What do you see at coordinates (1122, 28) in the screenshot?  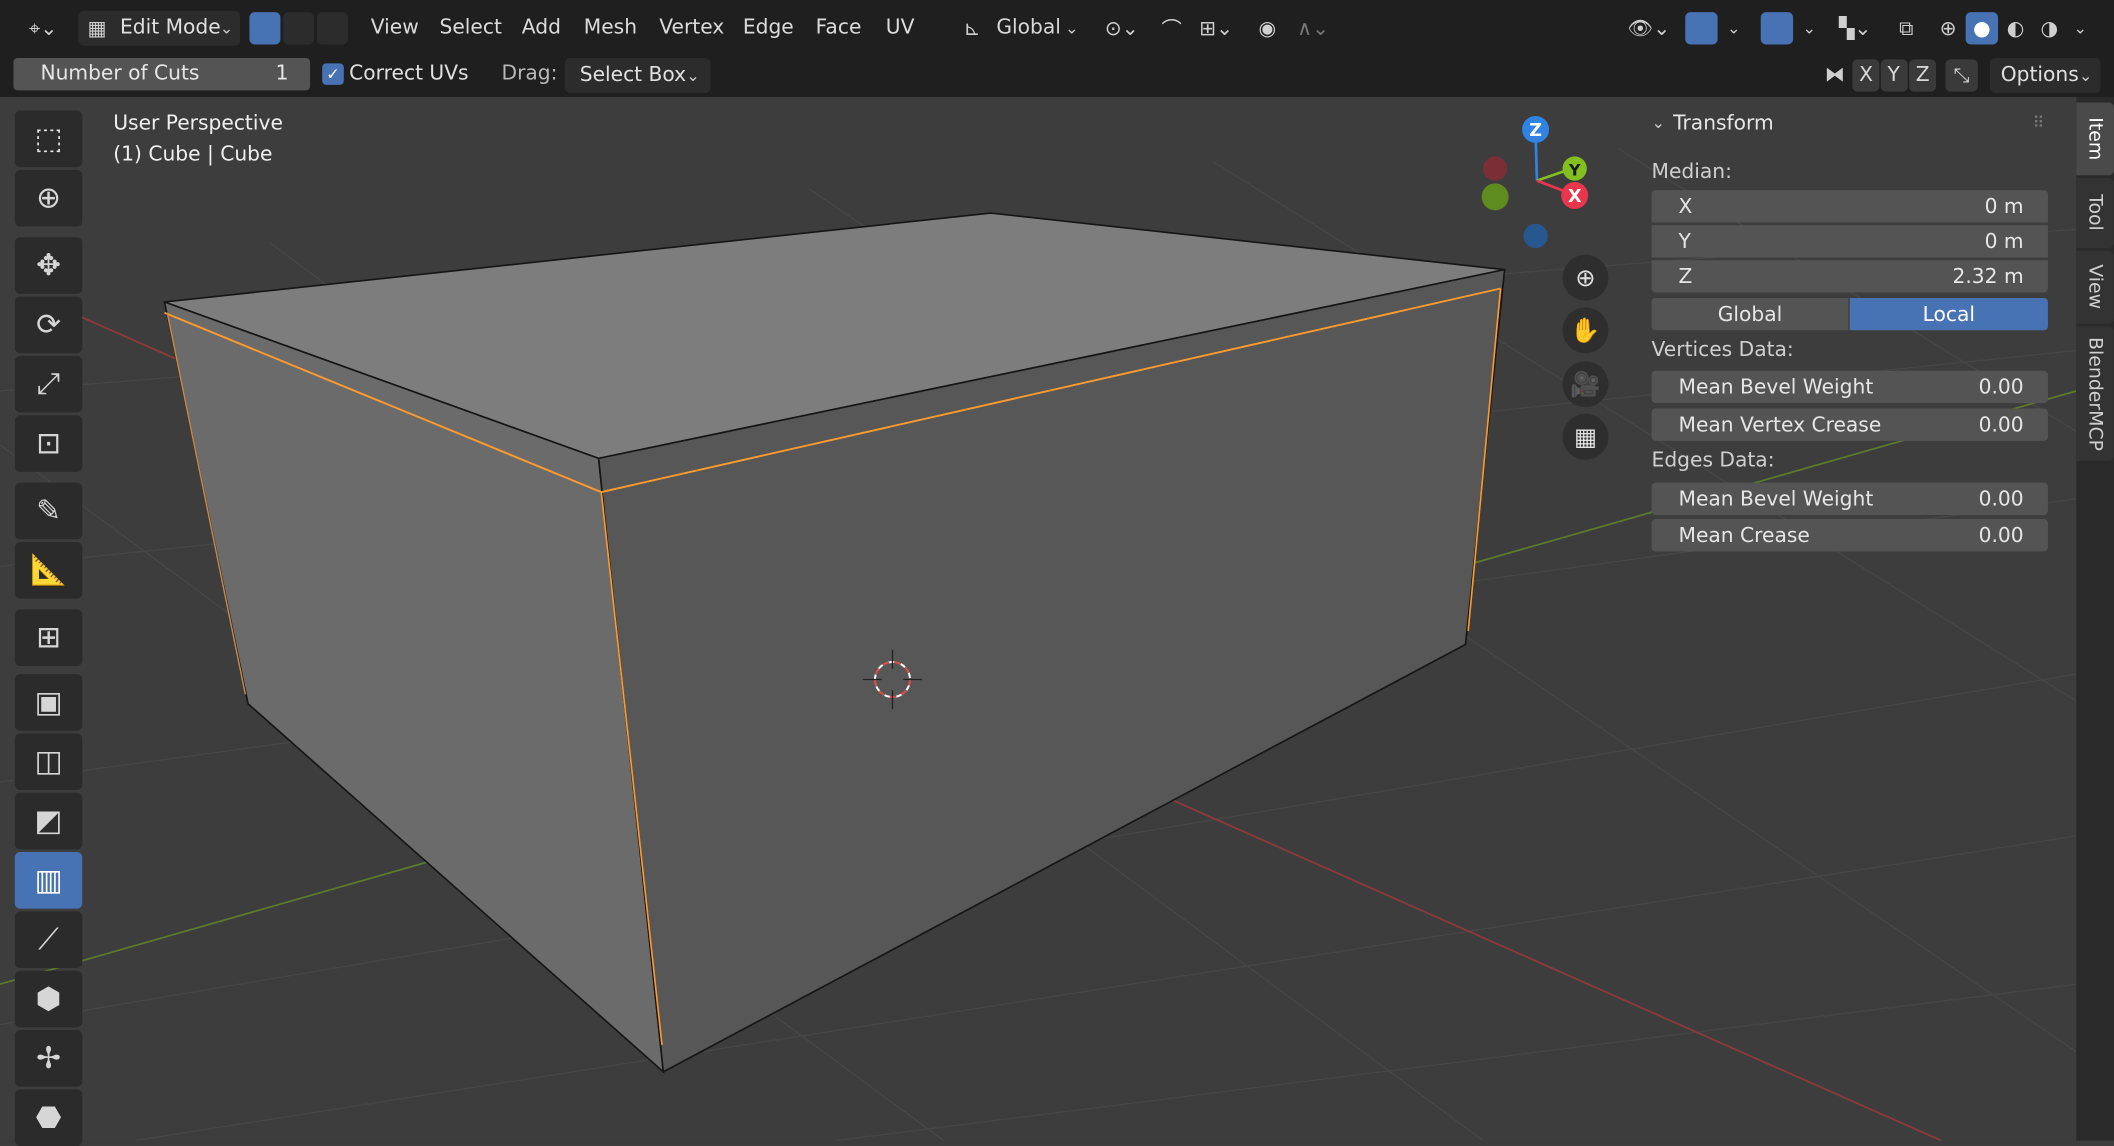 I see `pivot-icon: ⊙⌄` at bounding box center [1122, 28].